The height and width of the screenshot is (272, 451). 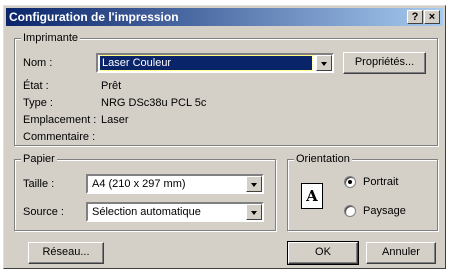 What do you see at coordinates (323, 159) in the screenshot?
I see `orientation-group-label: Orientation` at bounding box center [323, 159].